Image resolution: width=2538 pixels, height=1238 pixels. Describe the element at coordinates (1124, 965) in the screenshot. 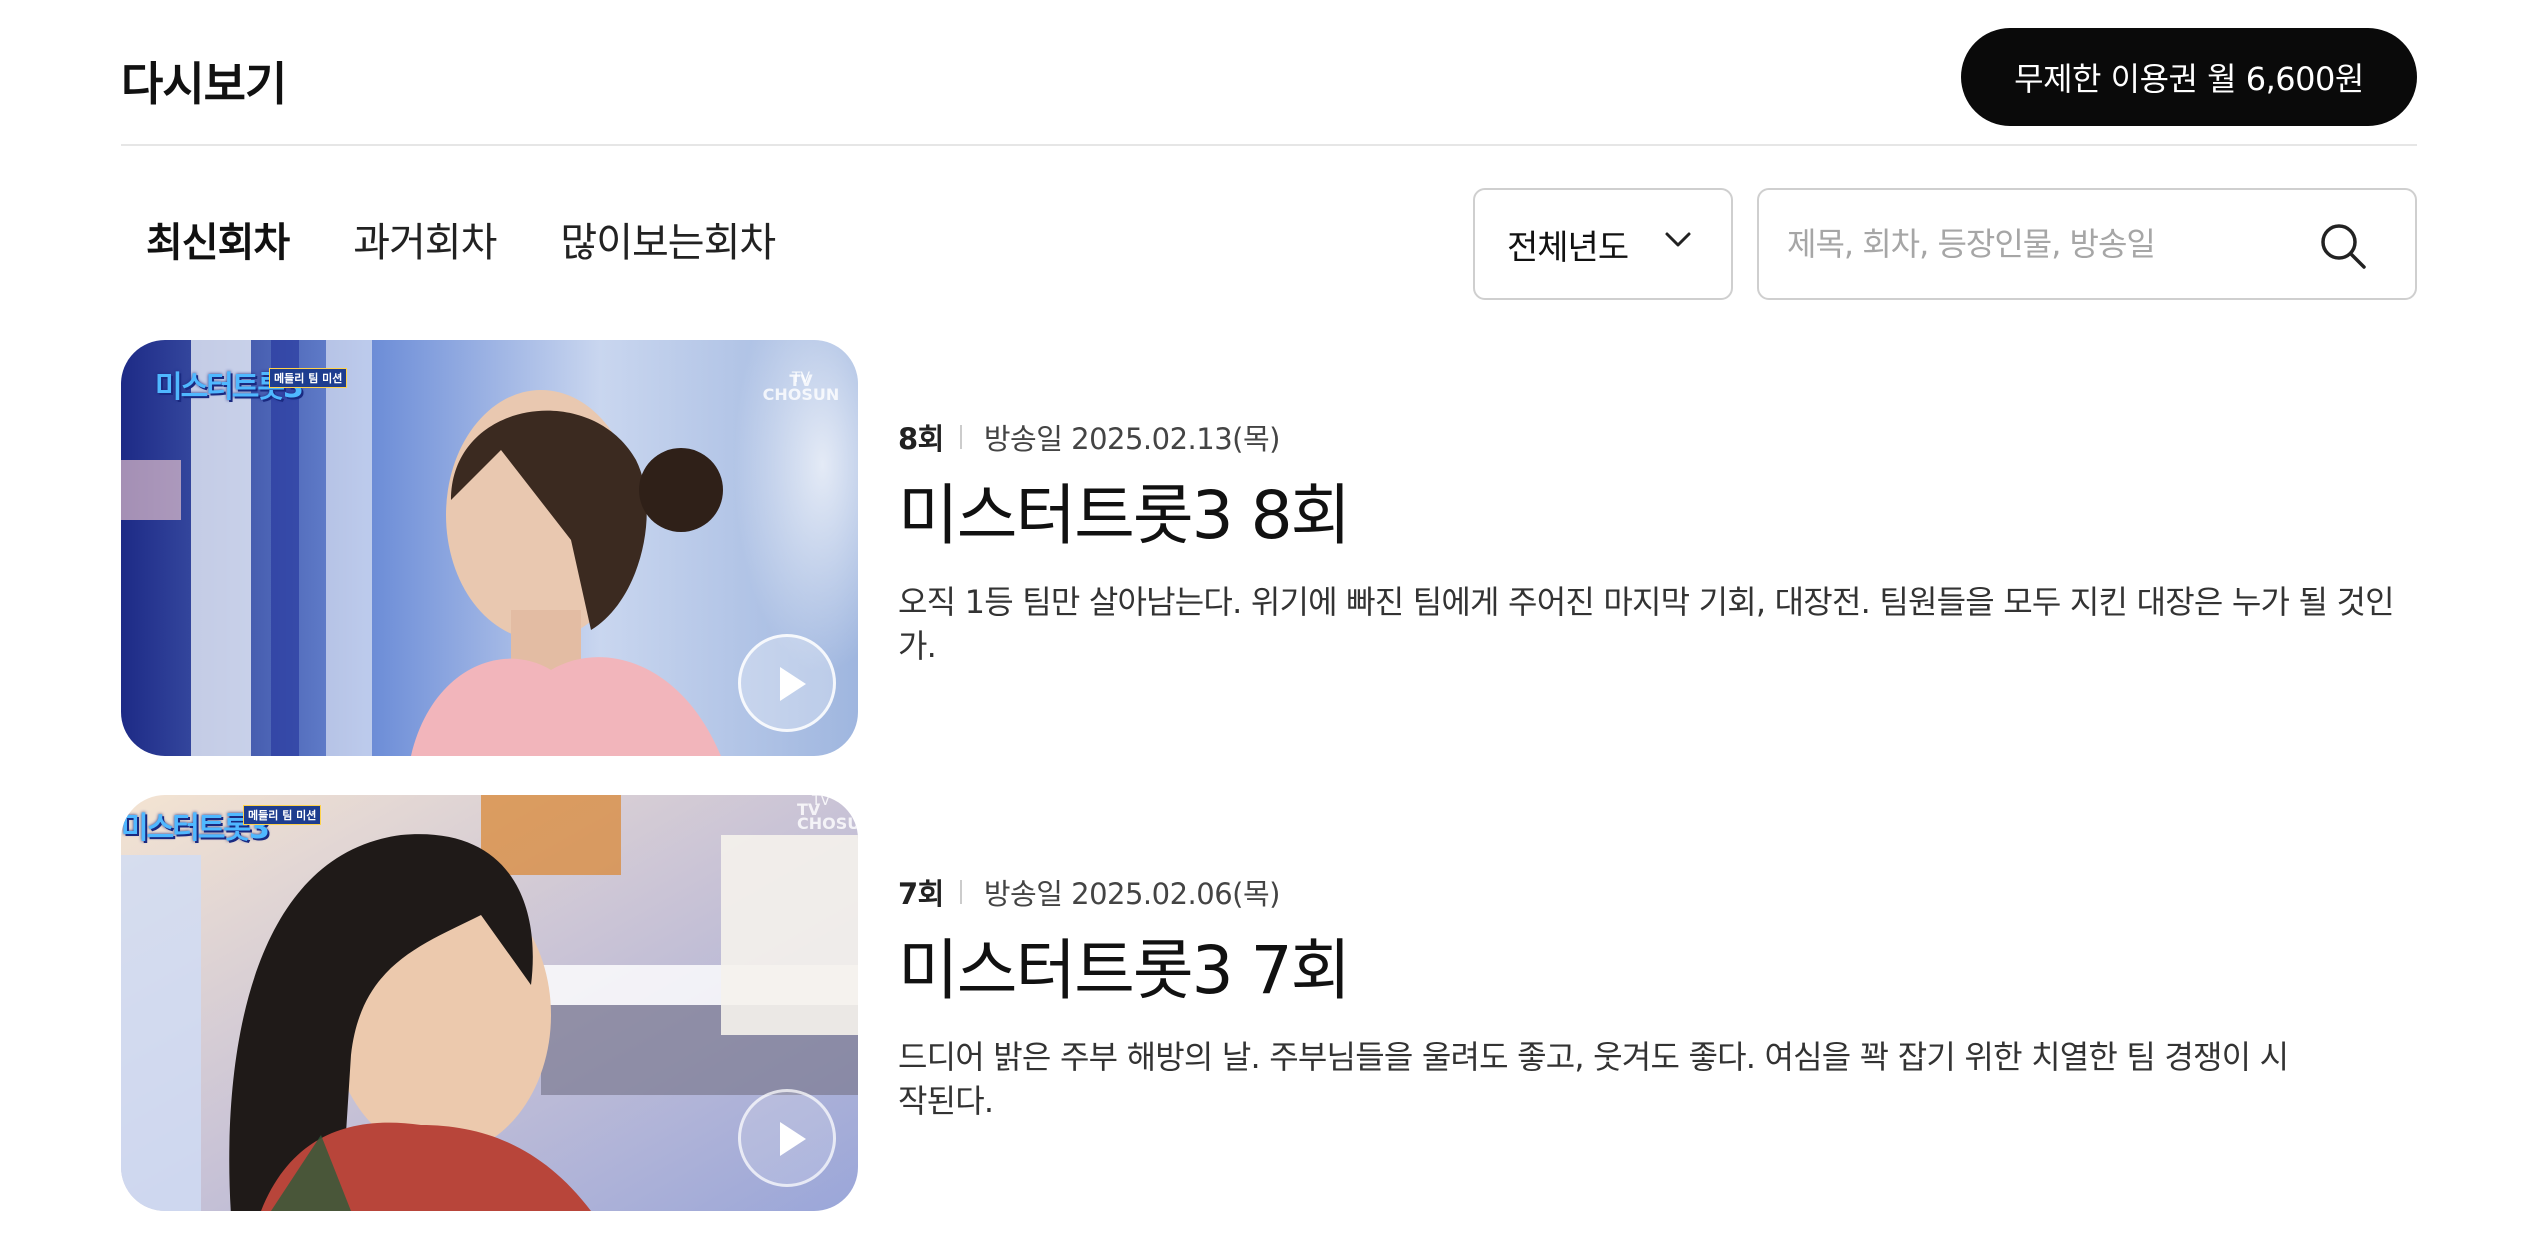

I see `episode-title: 미스터트롯3 7회` at that location.